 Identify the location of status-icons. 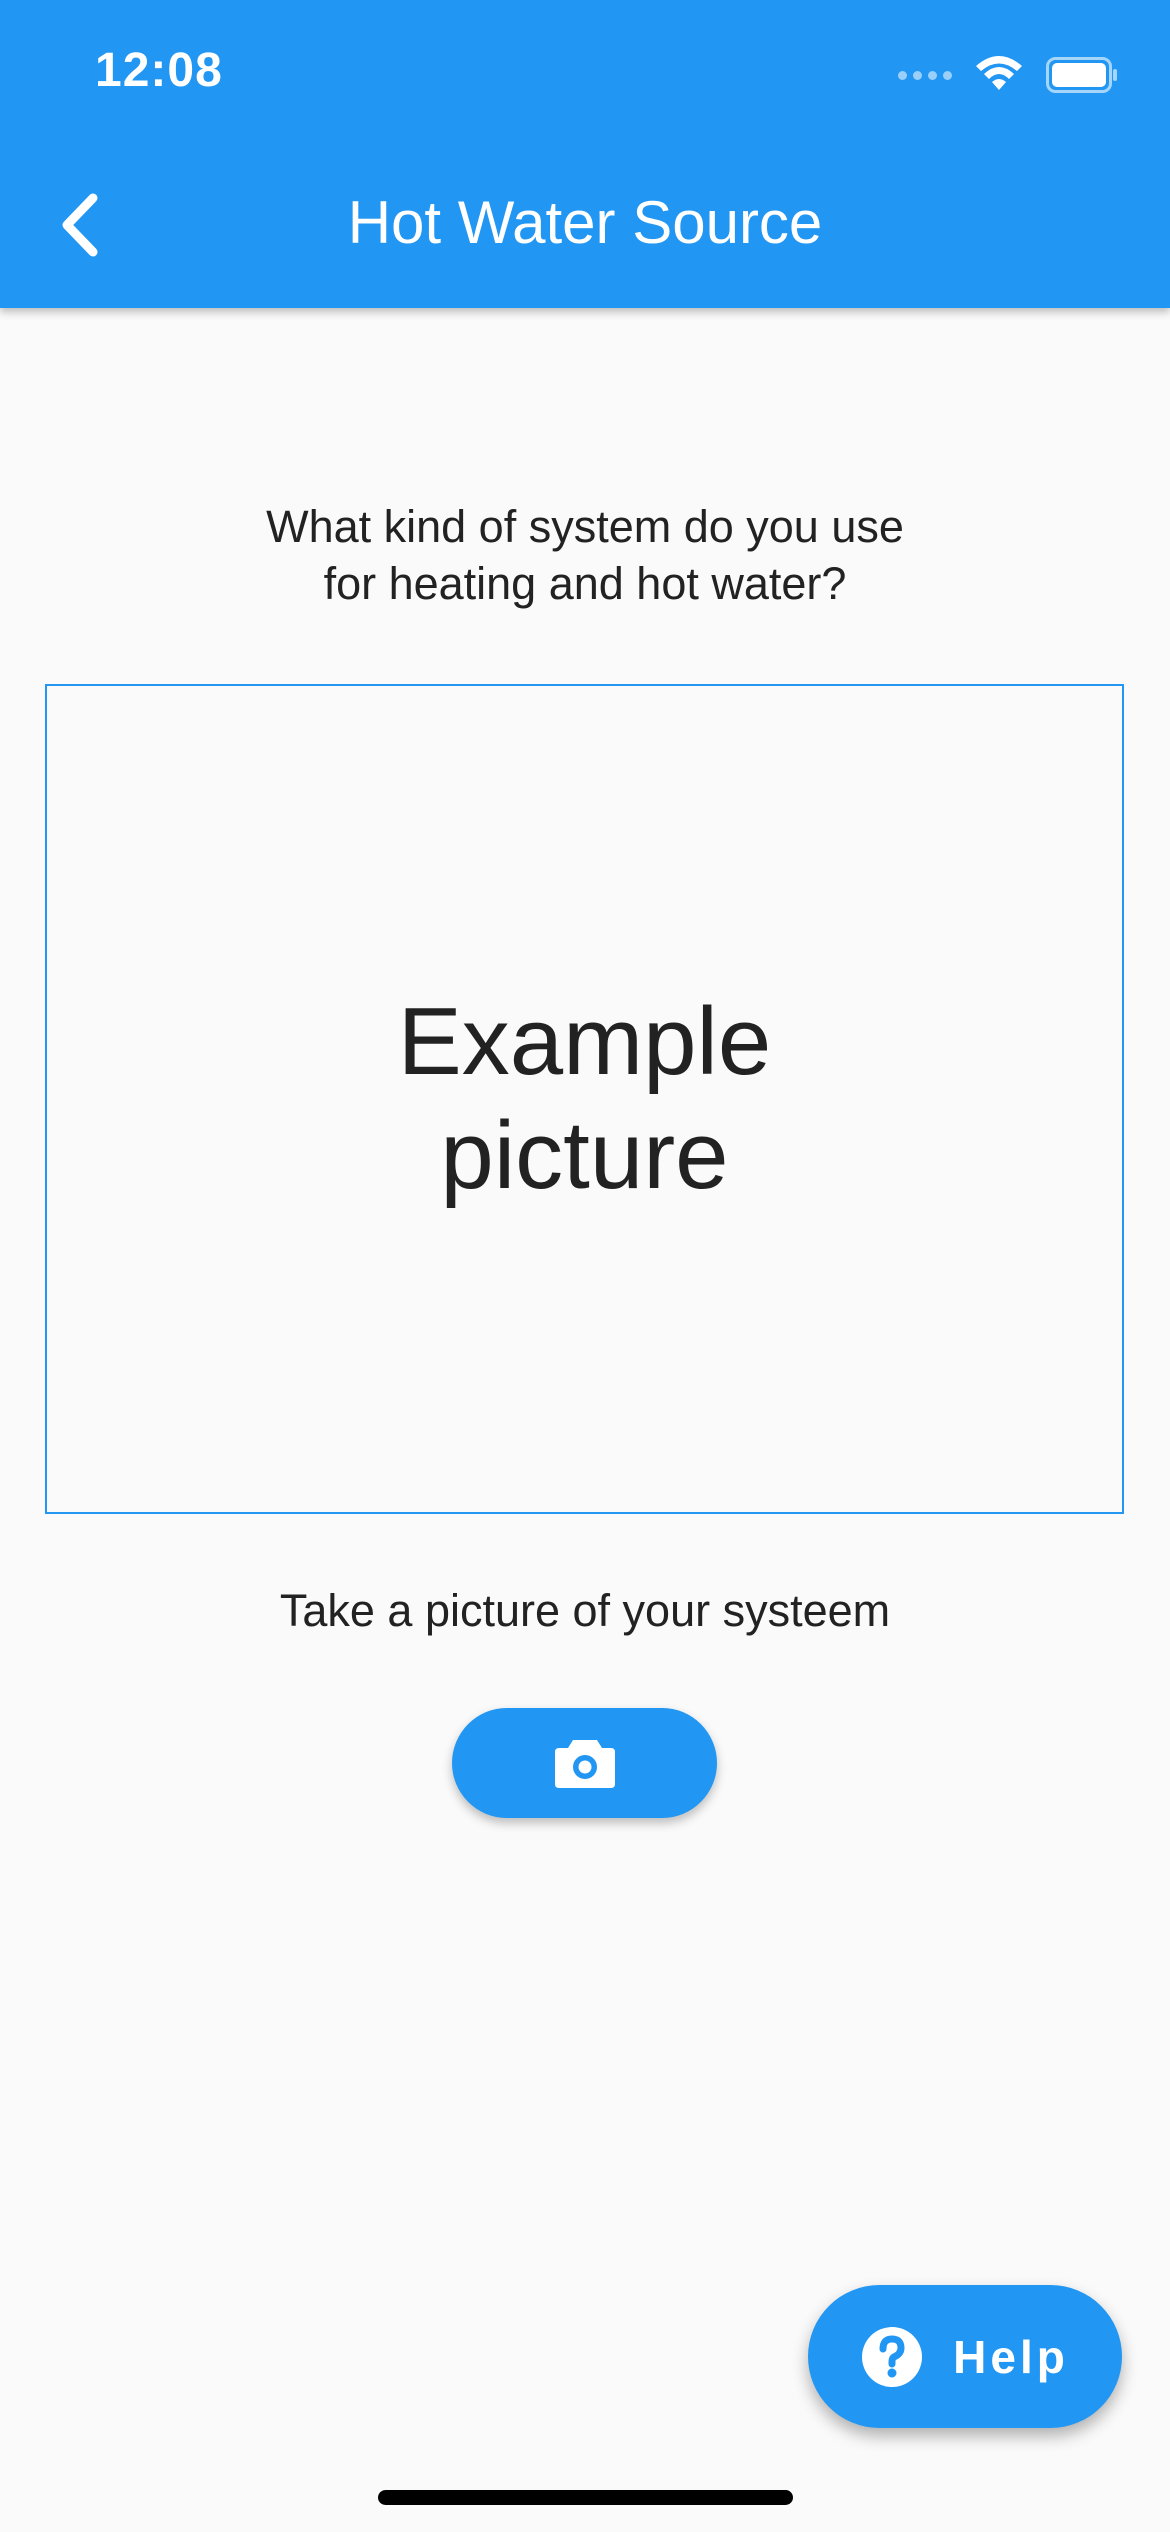
(1008, 75).